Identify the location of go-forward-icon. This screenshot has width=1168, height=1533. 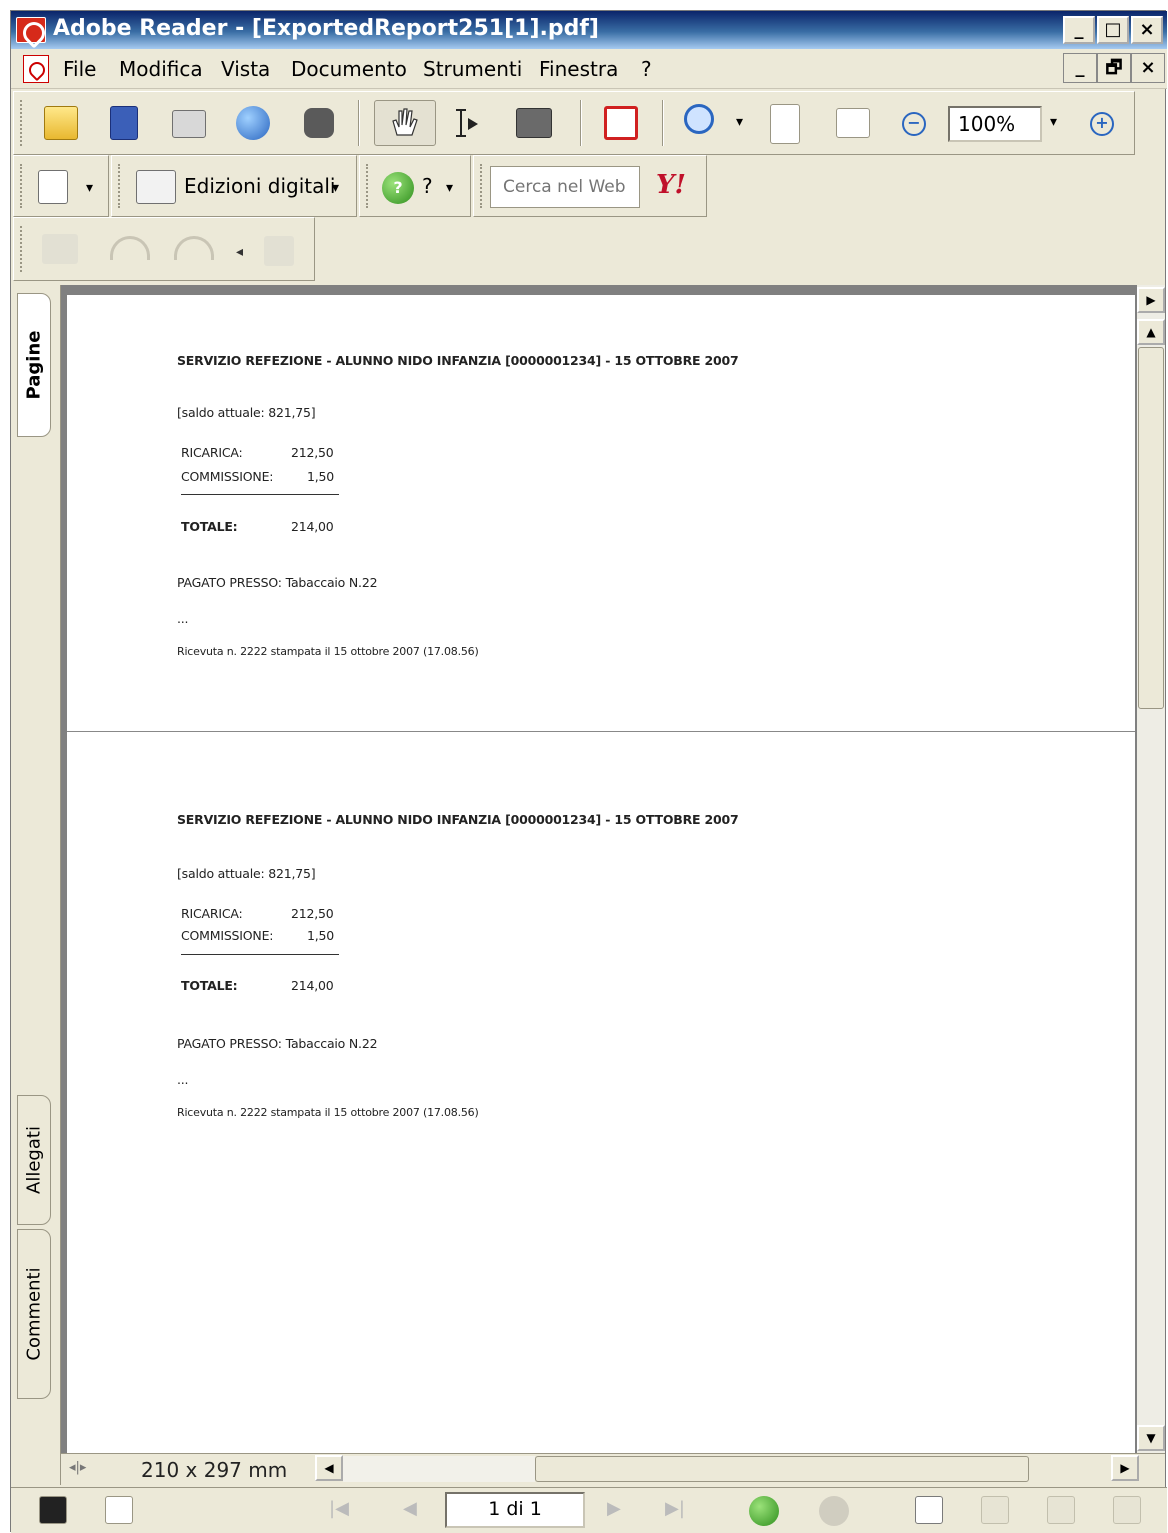
(834, 1511).